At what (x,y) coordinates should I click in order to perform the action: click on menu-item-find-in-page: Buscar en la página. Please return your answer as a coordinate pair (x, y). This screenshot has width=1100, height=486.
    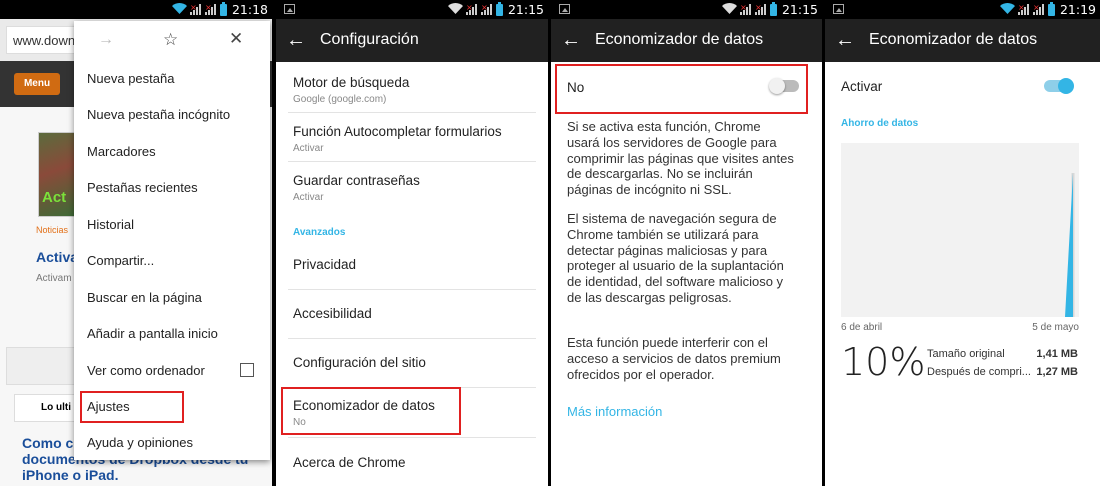
    Looking at the image, I should click on (172, 298).